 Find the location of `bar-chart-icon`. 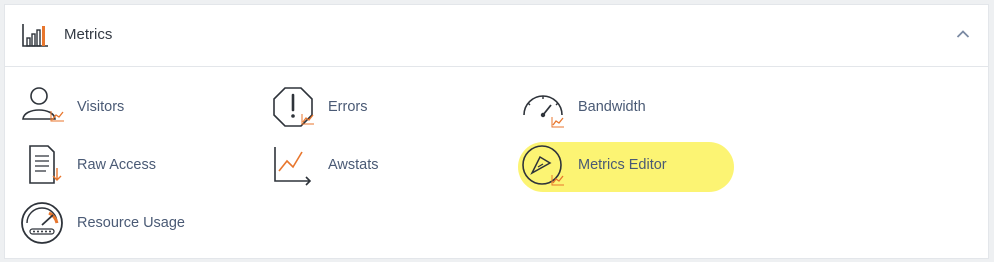

bar-chart-icon is located at coordinates (35, 35).